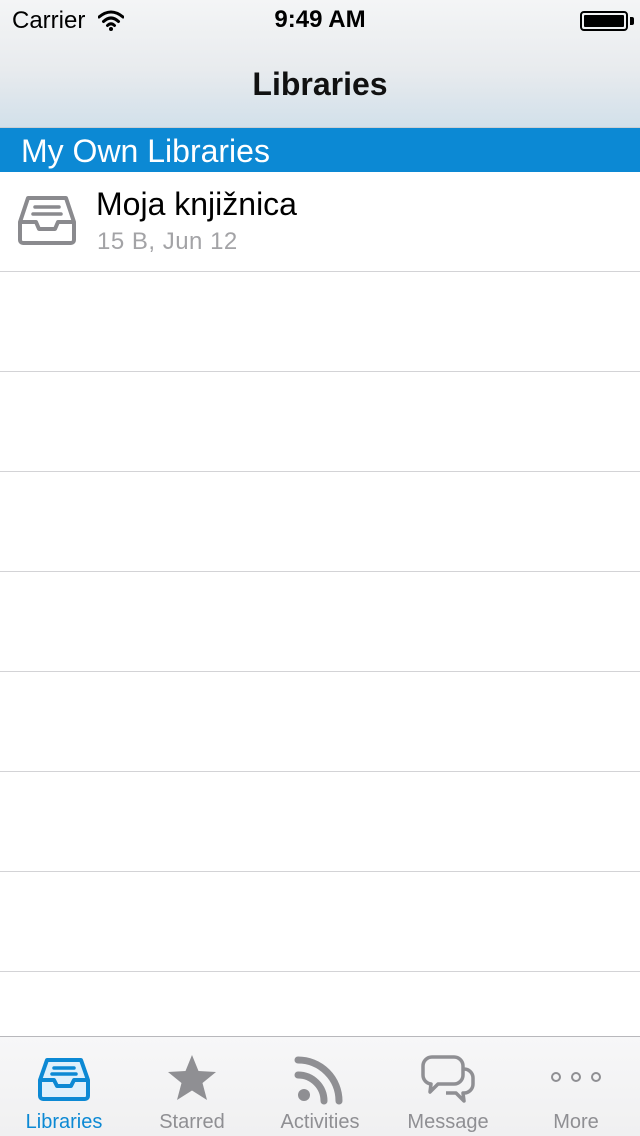 This screenshot has height=1136, width=640. What do you see at coordinates (448, 1079) in the screenshot?
I see `chat-bubbles-icon` at bounding box center [448, 1079].